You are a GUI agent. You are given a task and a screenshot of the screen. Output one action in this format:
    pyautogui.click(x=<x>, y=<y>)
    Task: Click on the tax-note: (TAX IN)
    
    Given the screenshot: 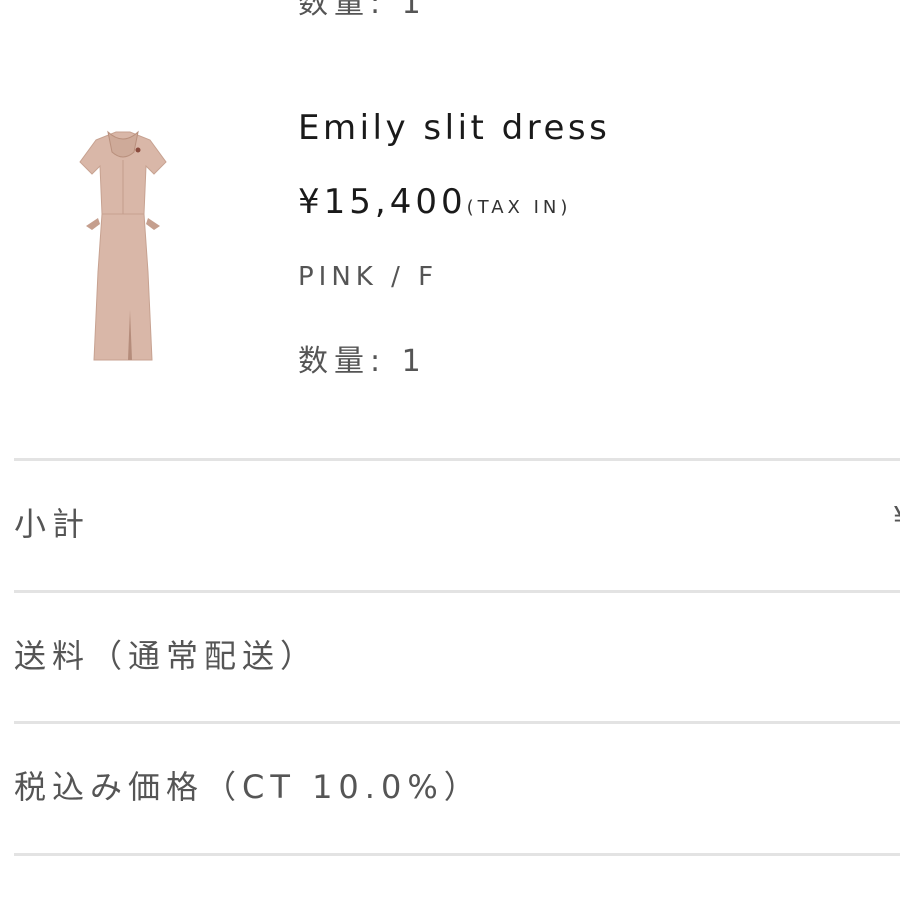 What is the action you would take?
    pyautogui.click(x=519, y=207)
    